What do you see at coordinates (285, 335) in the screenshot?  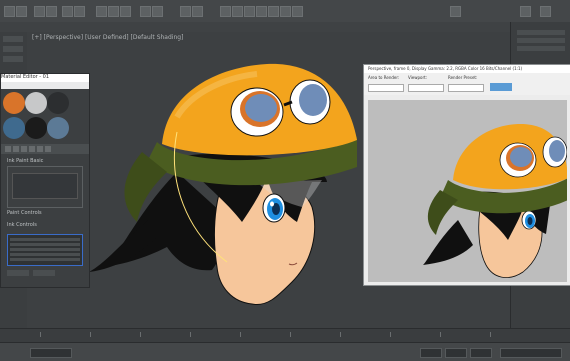 I see `timeline` at bounding box center [285, 335].